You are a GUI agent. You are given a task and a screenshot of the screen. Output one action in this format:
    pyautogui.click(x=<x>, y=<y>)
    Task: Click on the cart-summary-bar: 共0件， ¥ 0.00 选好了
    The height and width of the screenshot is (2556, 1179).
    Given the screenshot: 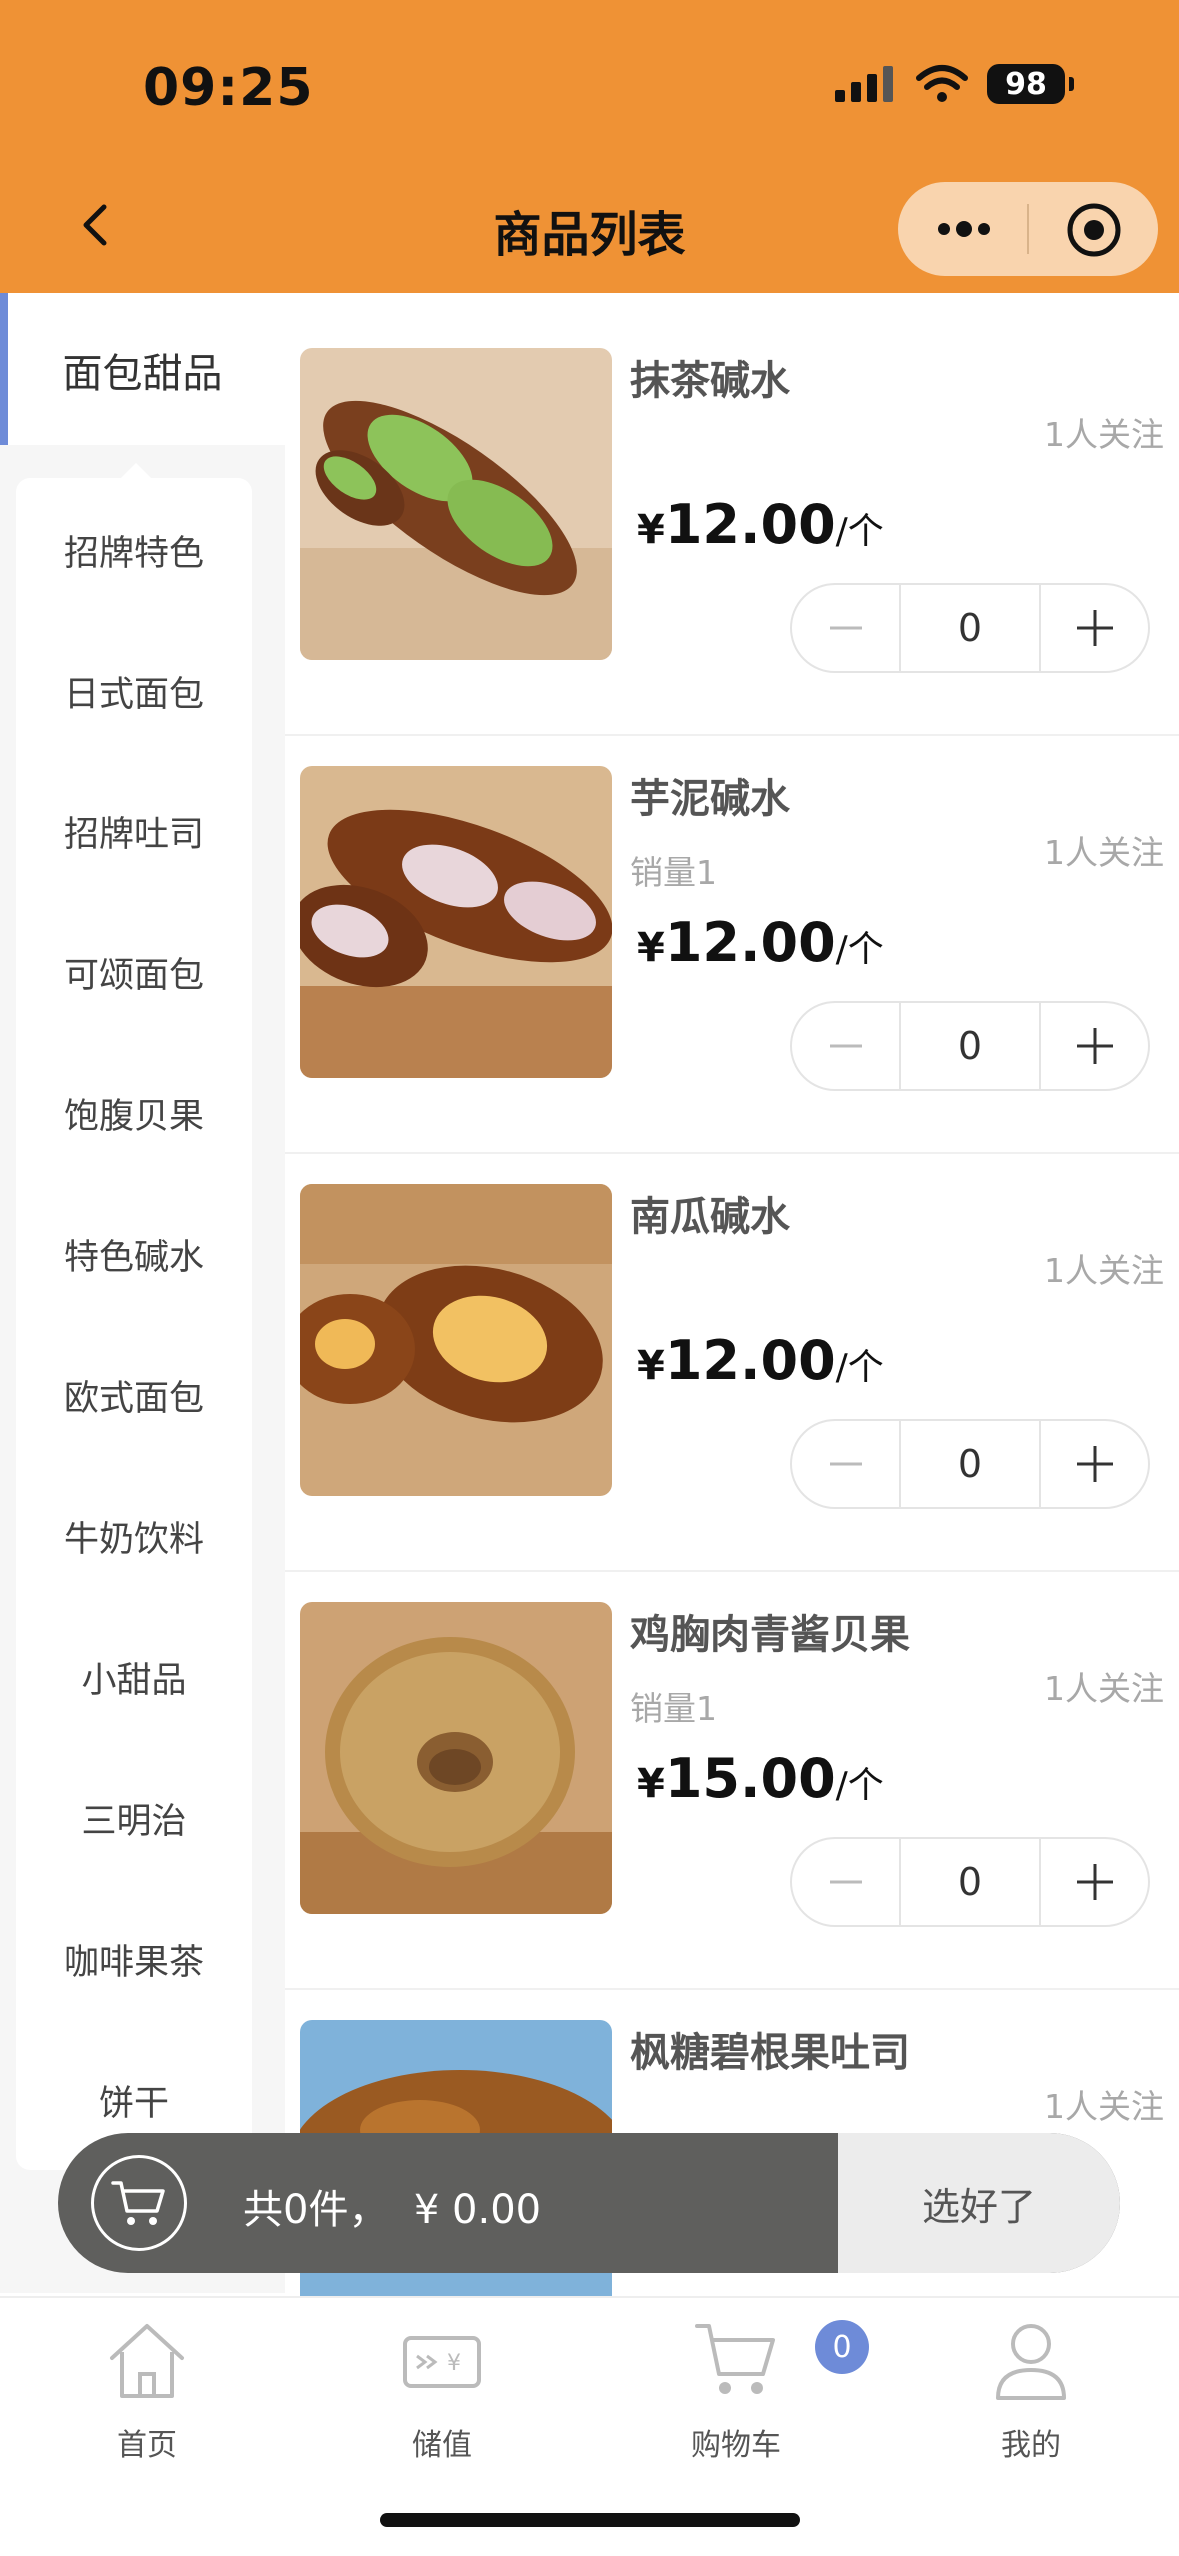 What is the action you would take?
    pyautogui.click(x=589, y=2203)
    